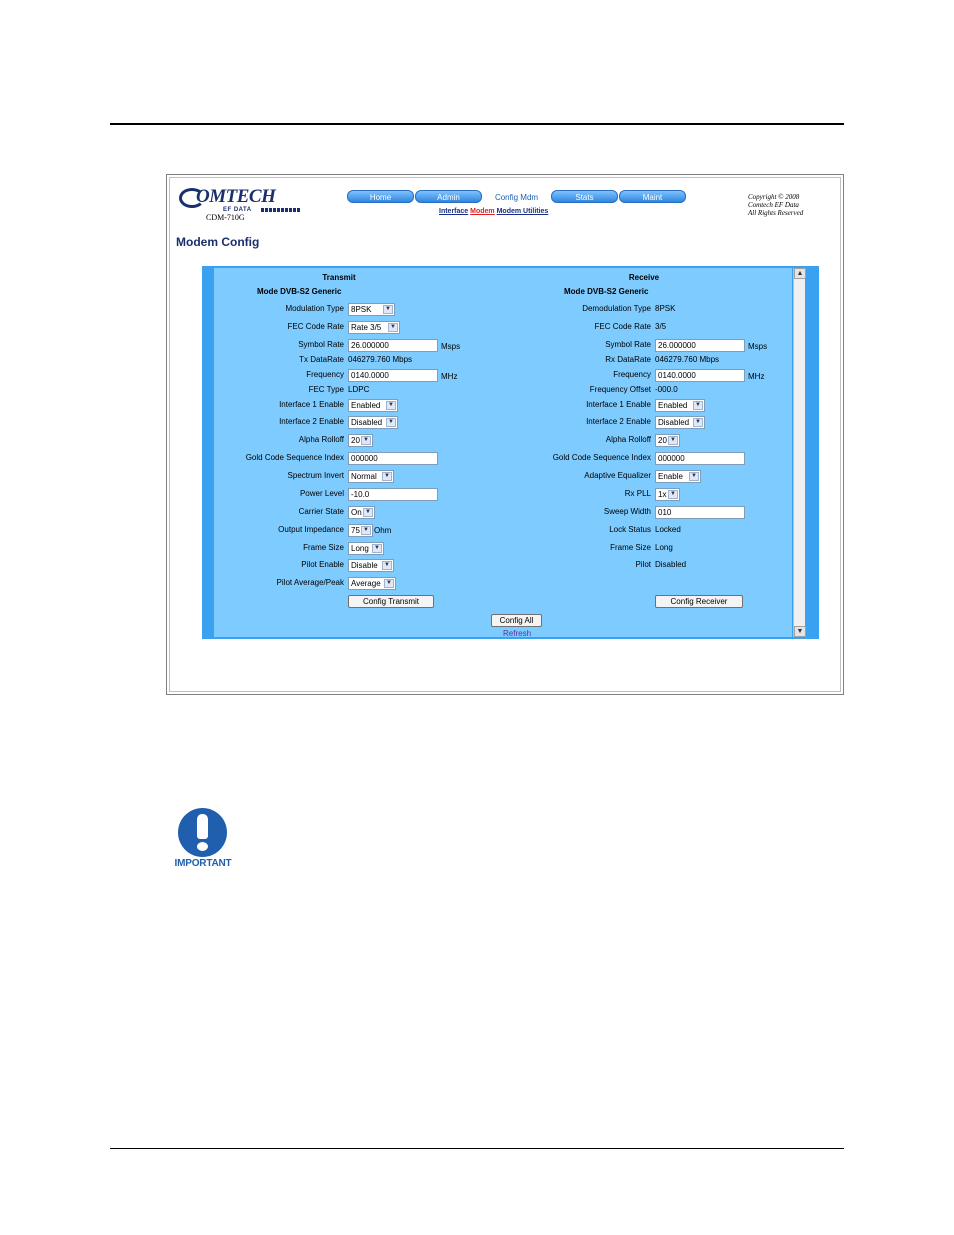 Image resolution: width=954 pixels, height=1235 pixels. Describe the element at coordinates (668, 529) in the screenshot. I see `rx-lock-status-value: Locked` at that location.